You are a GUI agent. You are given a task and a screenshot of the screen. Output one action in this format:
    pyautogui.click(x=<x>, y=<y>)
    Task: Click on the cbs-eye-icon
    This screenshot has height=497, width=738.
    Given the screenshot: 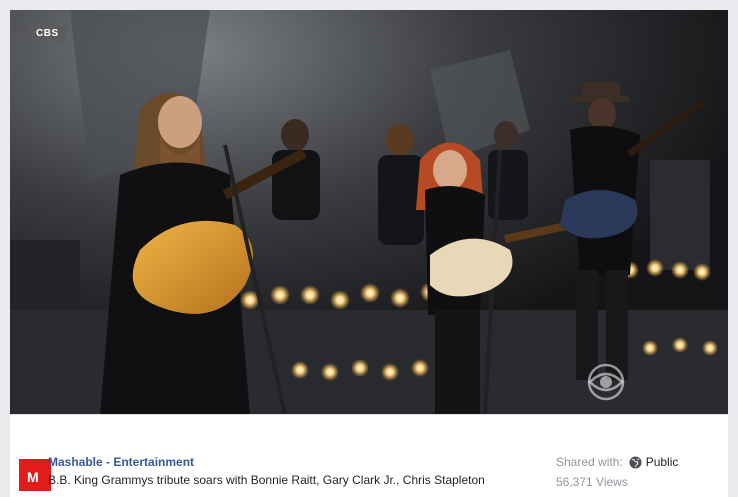 What is the action you would take?
    pyautogui.click(x=606, y=382)
    